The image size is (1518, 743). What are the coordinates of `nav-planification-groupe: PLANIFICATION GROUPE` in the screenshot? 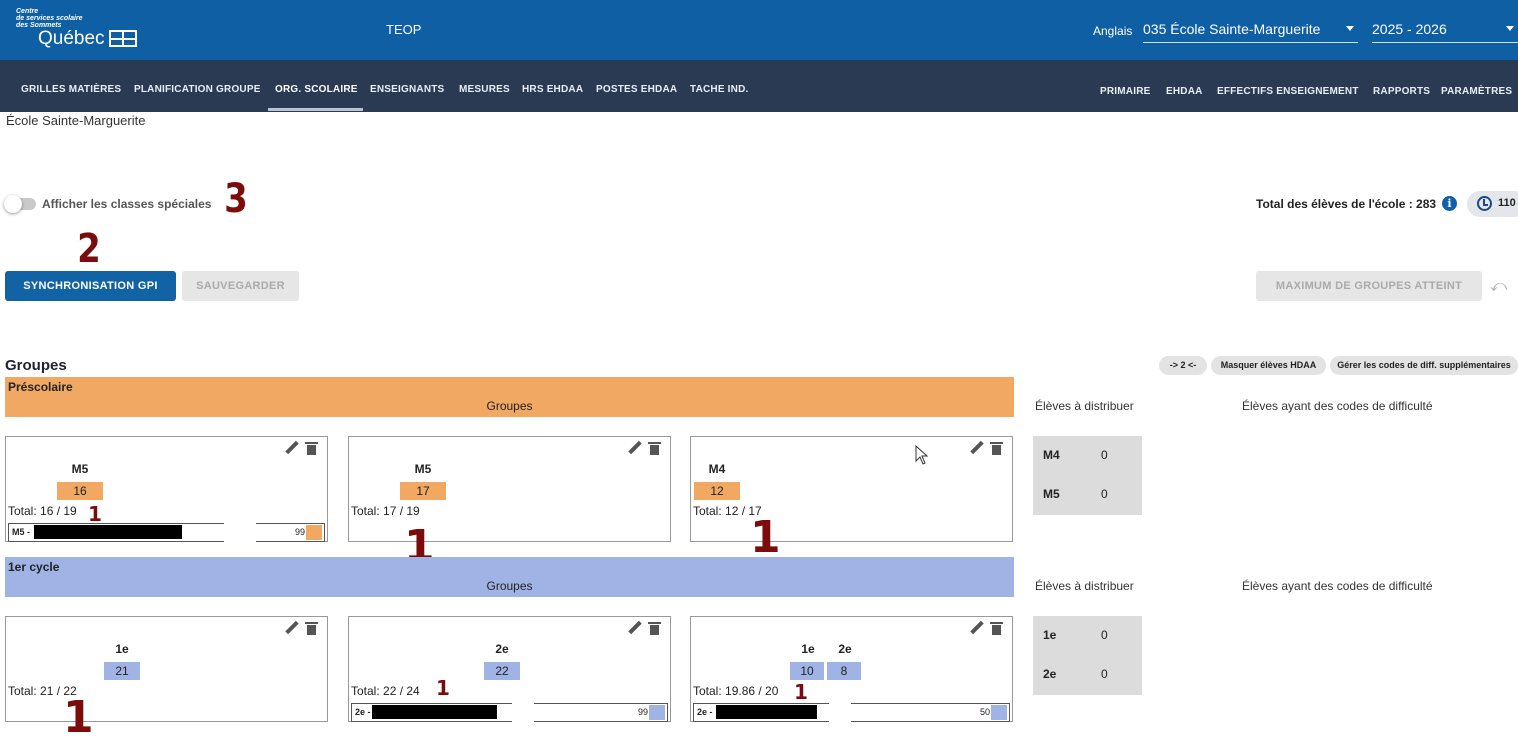 It's located at (197, 89).